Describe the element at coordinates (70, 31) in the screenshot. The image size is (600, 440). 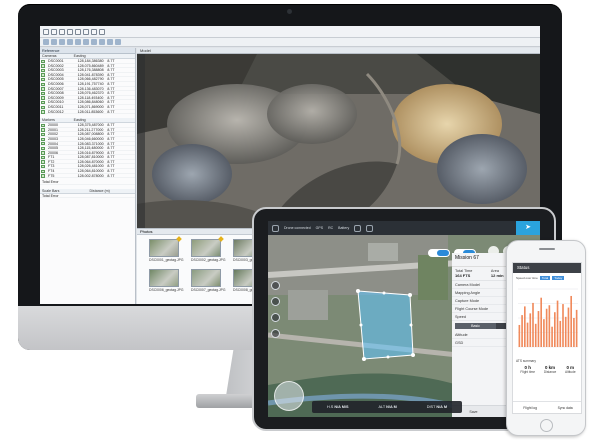
I see `undo-icon` at that location.